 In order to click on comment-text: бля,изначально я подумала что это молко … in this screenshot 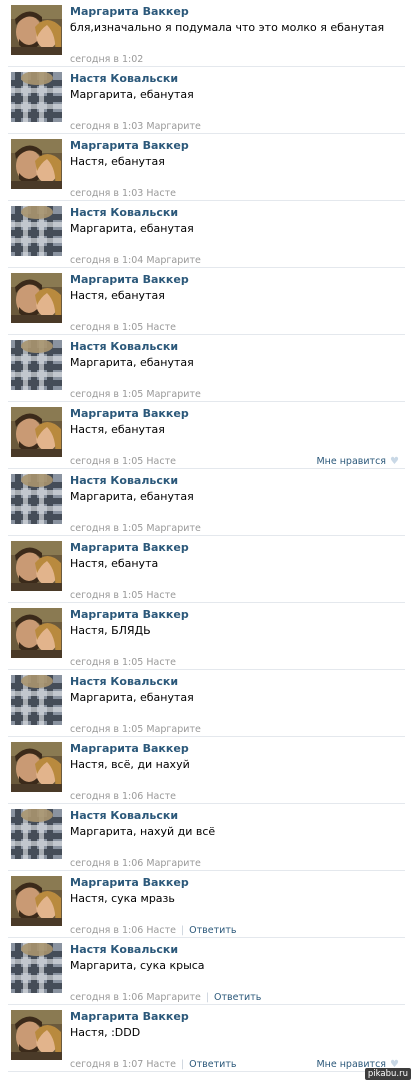, I will do `click(227, 27)`.